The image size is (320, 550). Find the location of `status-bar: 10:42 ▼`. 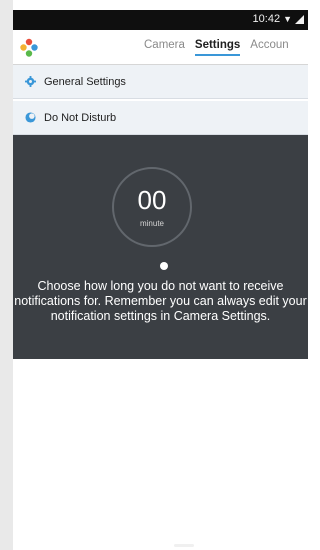

status-bar: 10:42 ▼ is located at coordinates (160, 20).